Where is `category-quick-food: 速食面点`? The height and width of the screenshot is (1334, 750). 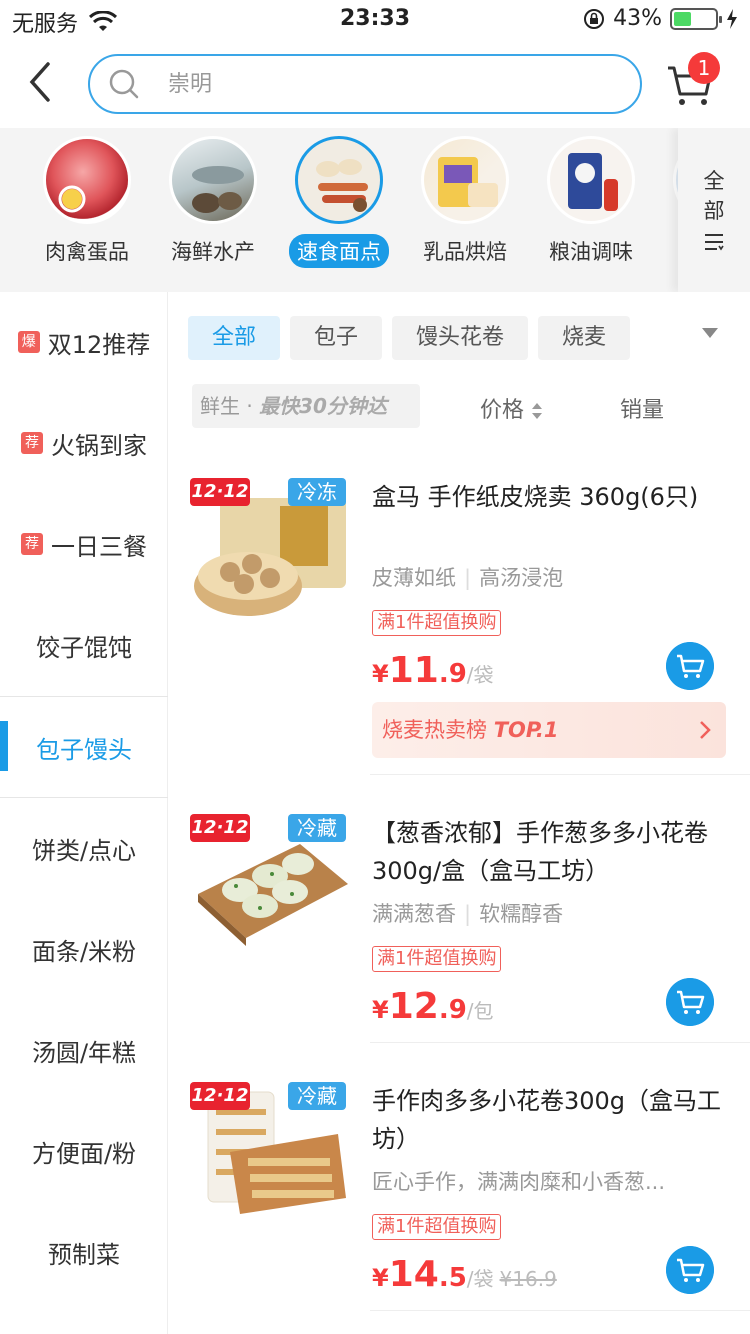
category-quick-food: 速食面点 is located at coordinates (339, 202).